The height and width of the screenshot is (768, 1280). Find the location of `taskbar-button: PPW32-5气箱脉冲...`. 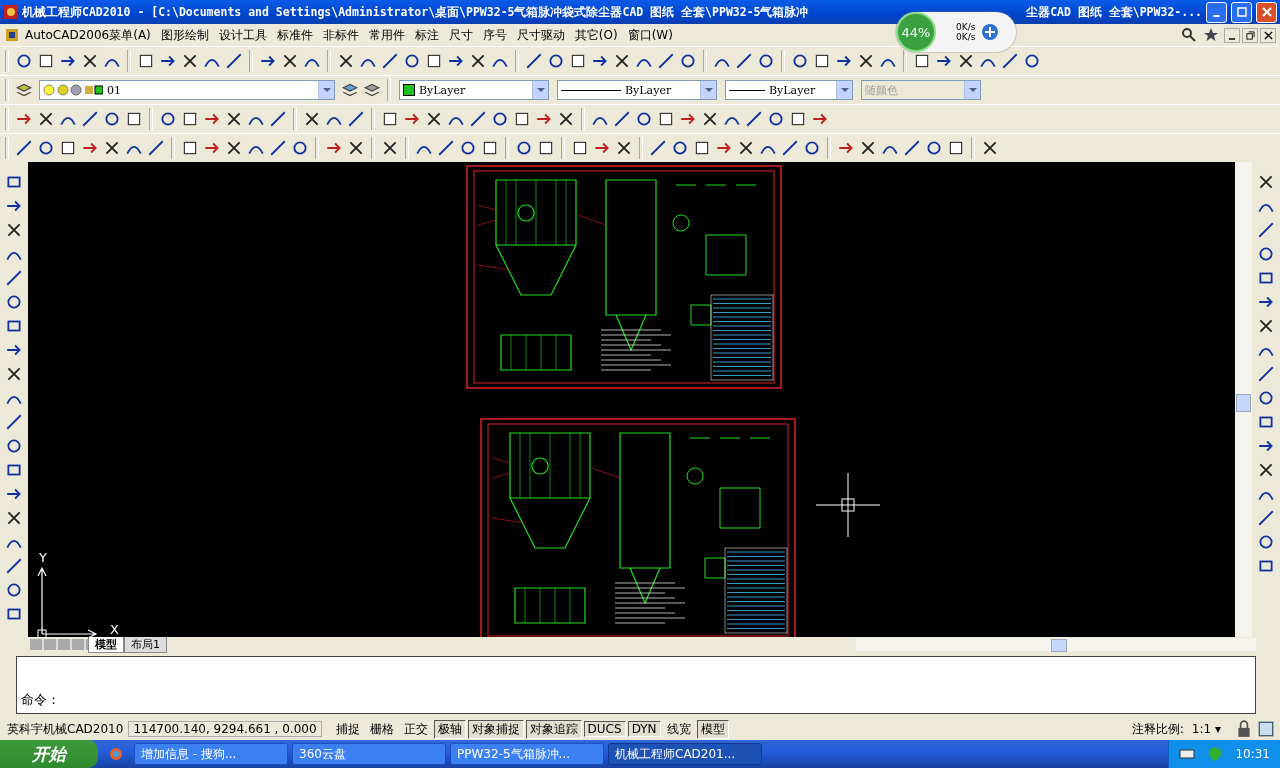

taskbar-button: PPW32-5气箱脉冲... is located at coordinates (527, 754).